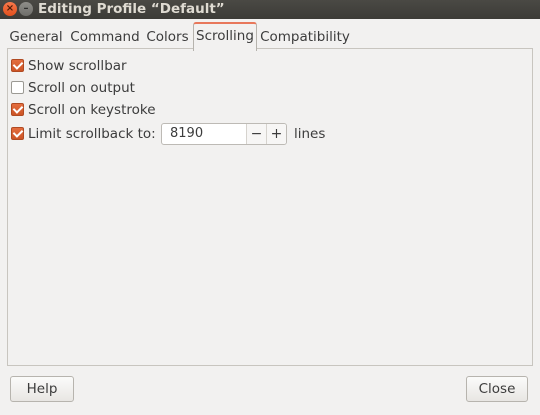 The width and height of the screenshot is (540, 415). What do you see at coordinates (77, 66) in the screenshot?
I see `show-scrollbar-label: Show scrollbar` at bounding box center [77, 66].